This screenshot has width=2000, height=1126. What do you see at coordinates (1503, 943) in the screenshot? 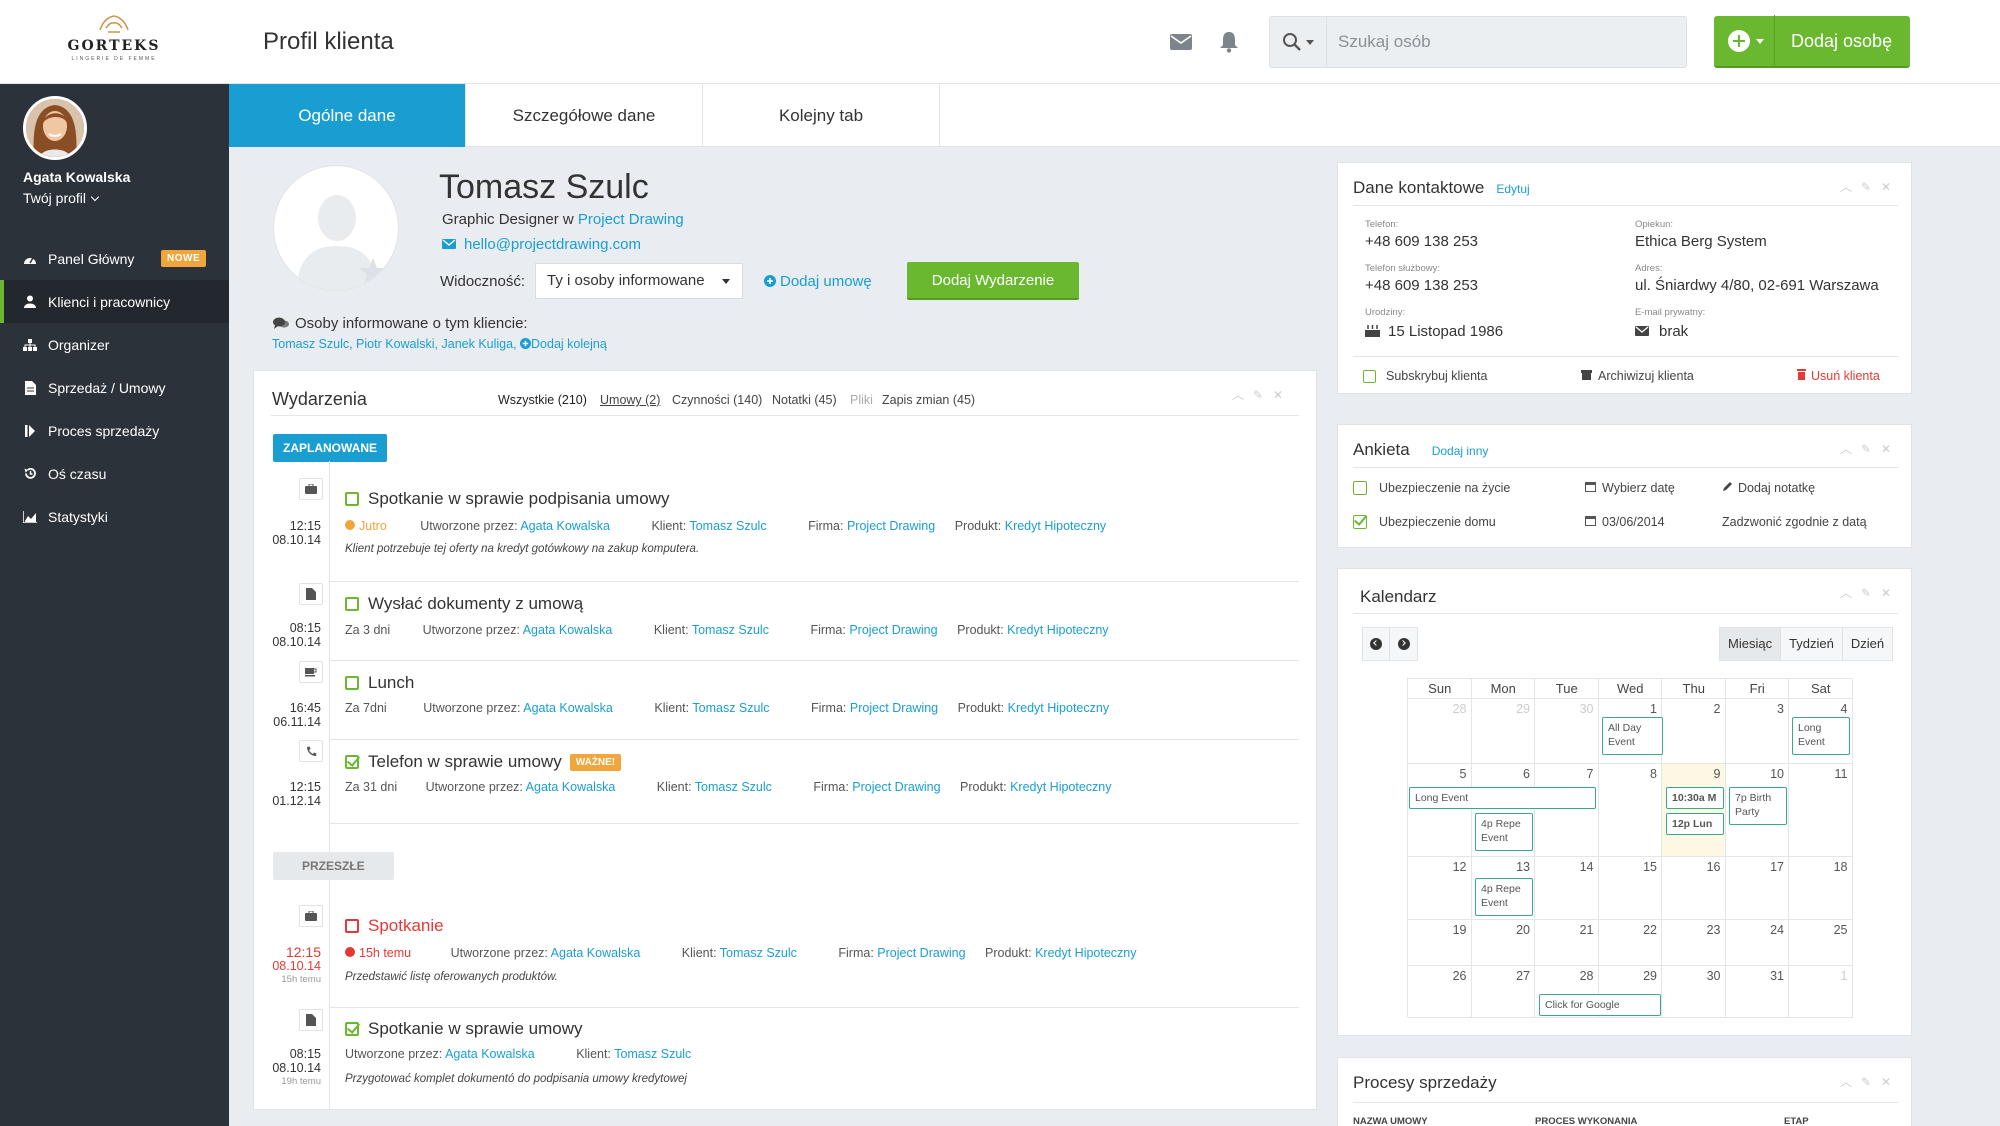
I see `calendar-day: 20` at bounding box center [1503, 943].